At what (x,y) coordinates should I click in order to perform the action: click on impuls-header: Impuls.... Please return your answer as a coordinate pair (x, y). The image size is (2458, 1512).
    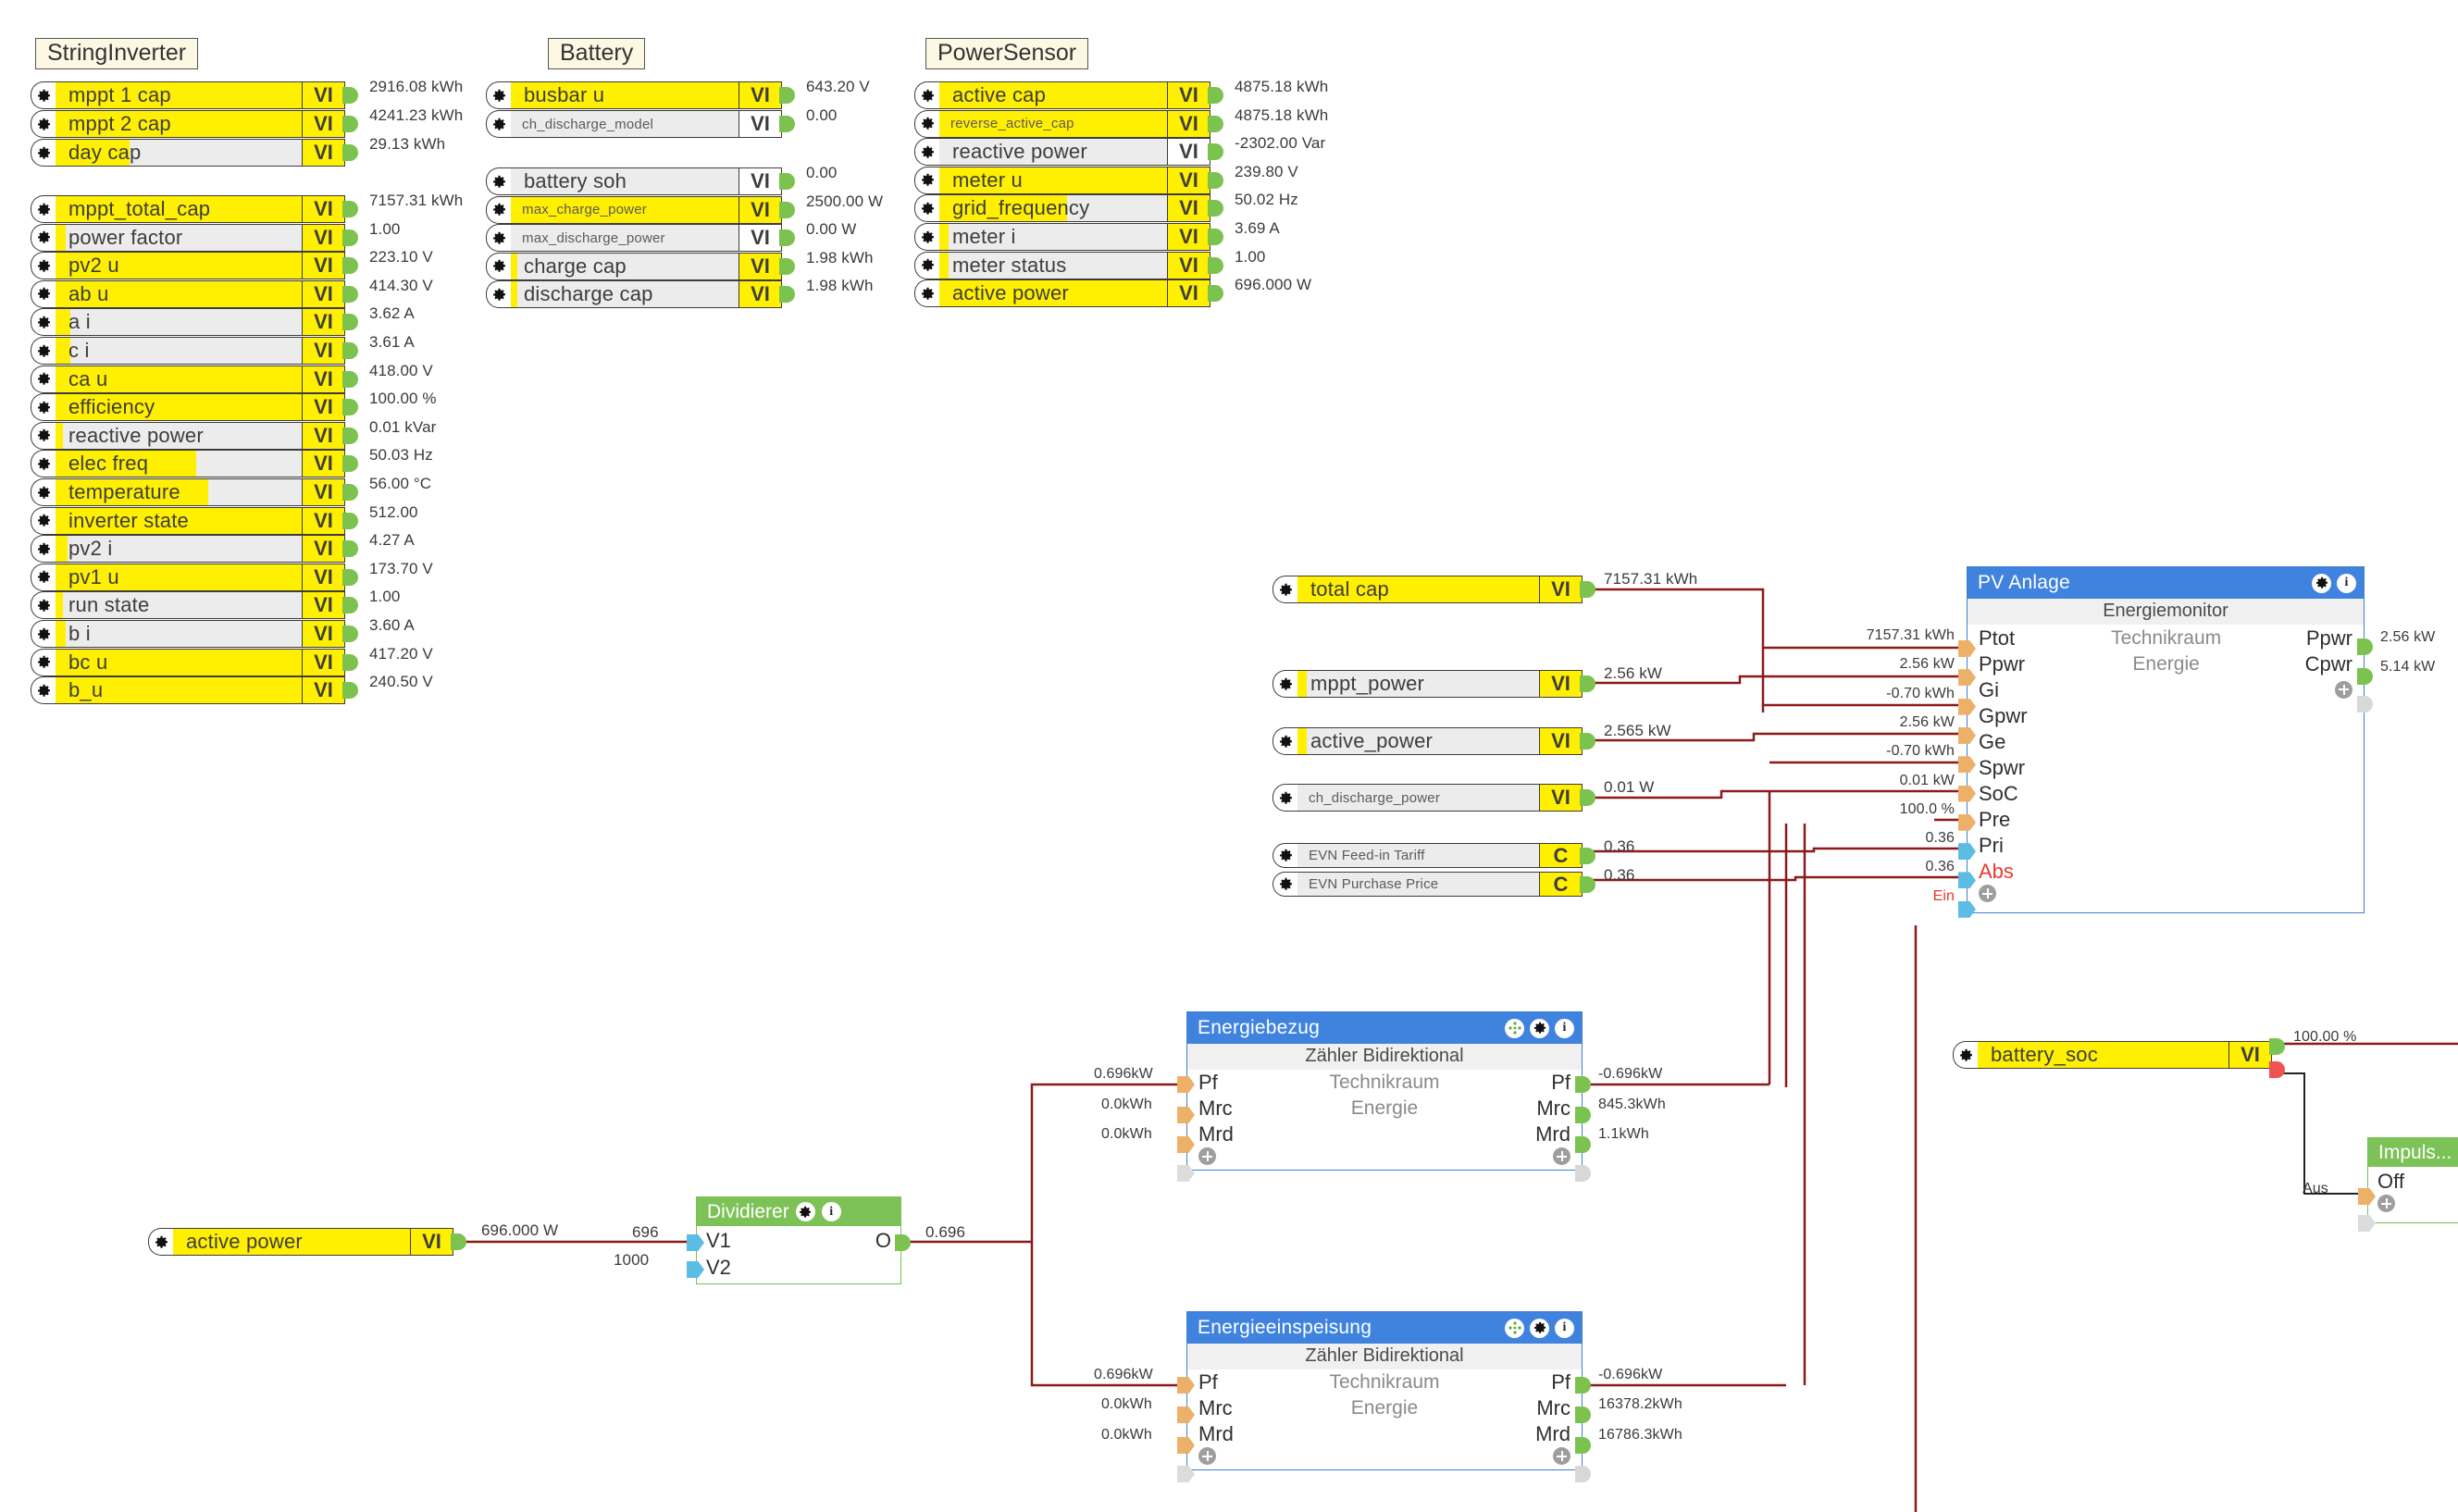
    Looking at the image, I should click on (2413, 1152).